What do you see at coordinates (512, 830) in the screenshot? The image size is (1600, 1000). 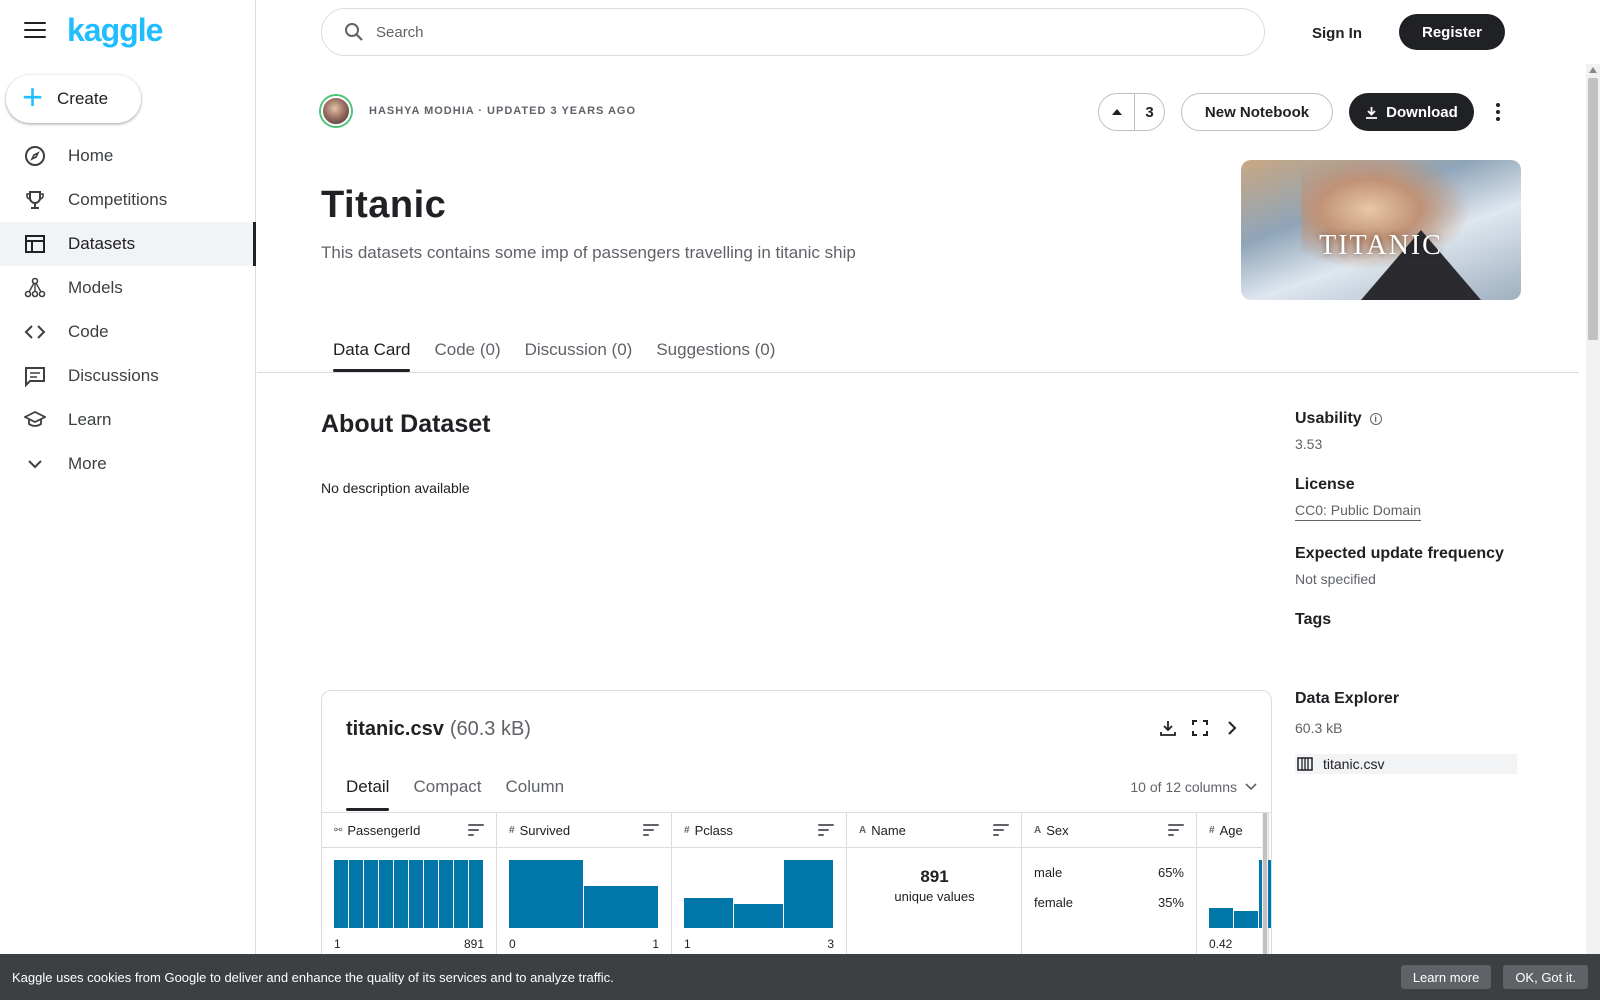 I see `column-type-icon: #` at bounding box center [512, 830].